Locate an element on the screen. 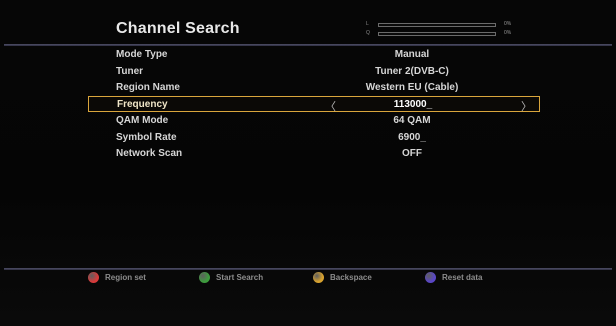  blue-key-label: Reset data is located at coordinates (462, 277).